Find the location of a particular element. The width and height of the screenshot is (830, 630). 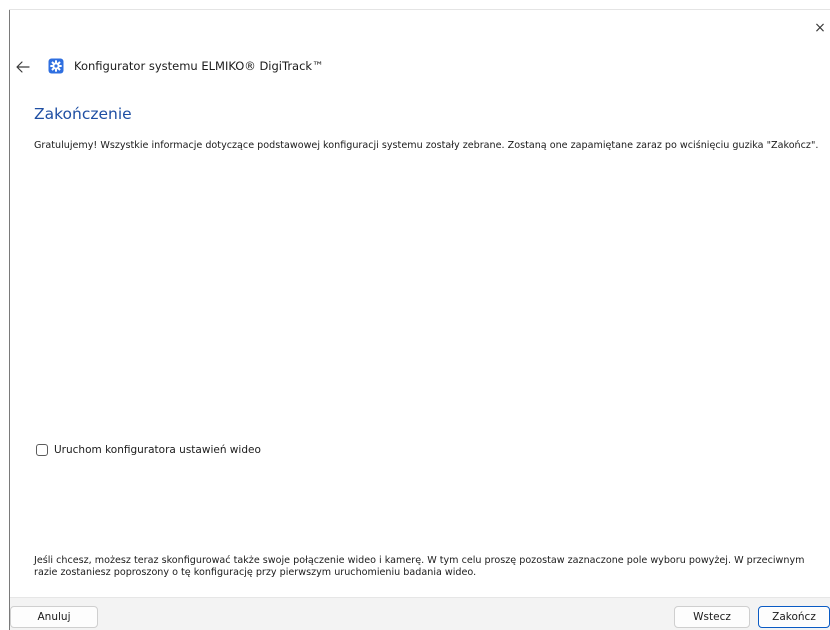

video-config-checkbox is located at coordinates (42, 450).